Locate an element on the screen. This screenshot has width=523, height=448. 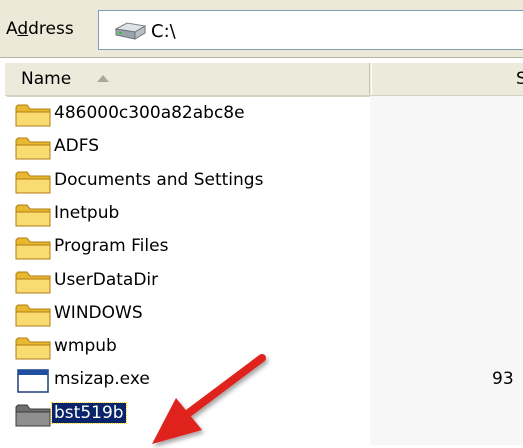
list-item: Documents and Settings is located at coordinates (264, 181).